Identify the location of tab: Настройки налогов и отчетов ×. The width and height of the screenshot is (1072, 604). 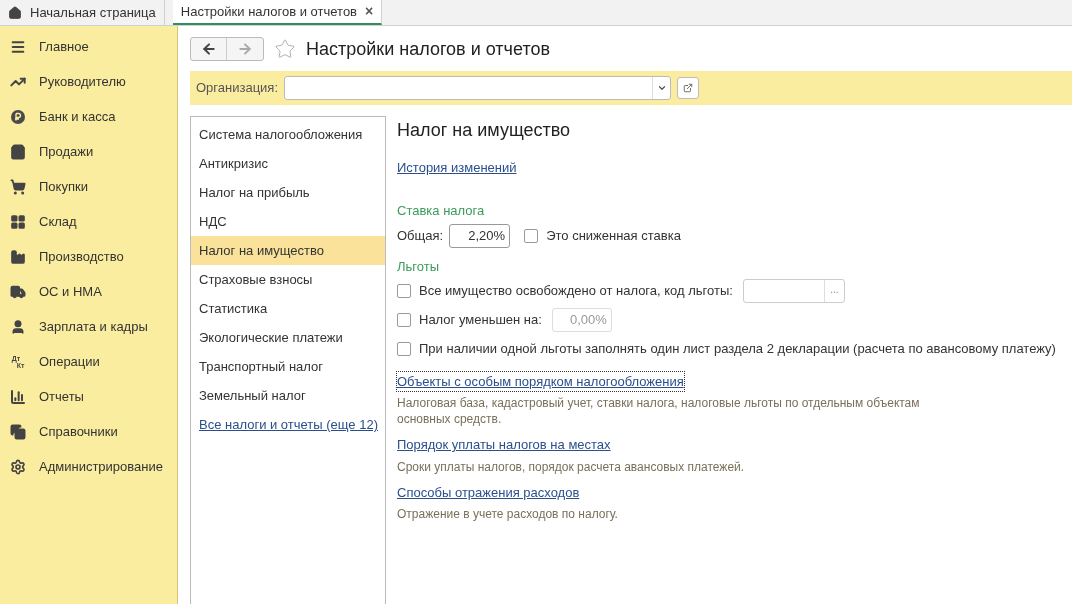
(277, 12).